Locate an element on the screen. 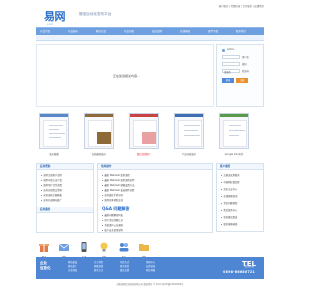 Image resolution: width=320 pixels, height=300 pixels. thumb-caption-2: 在线编辑演示 is located at coordinates (99, 154).